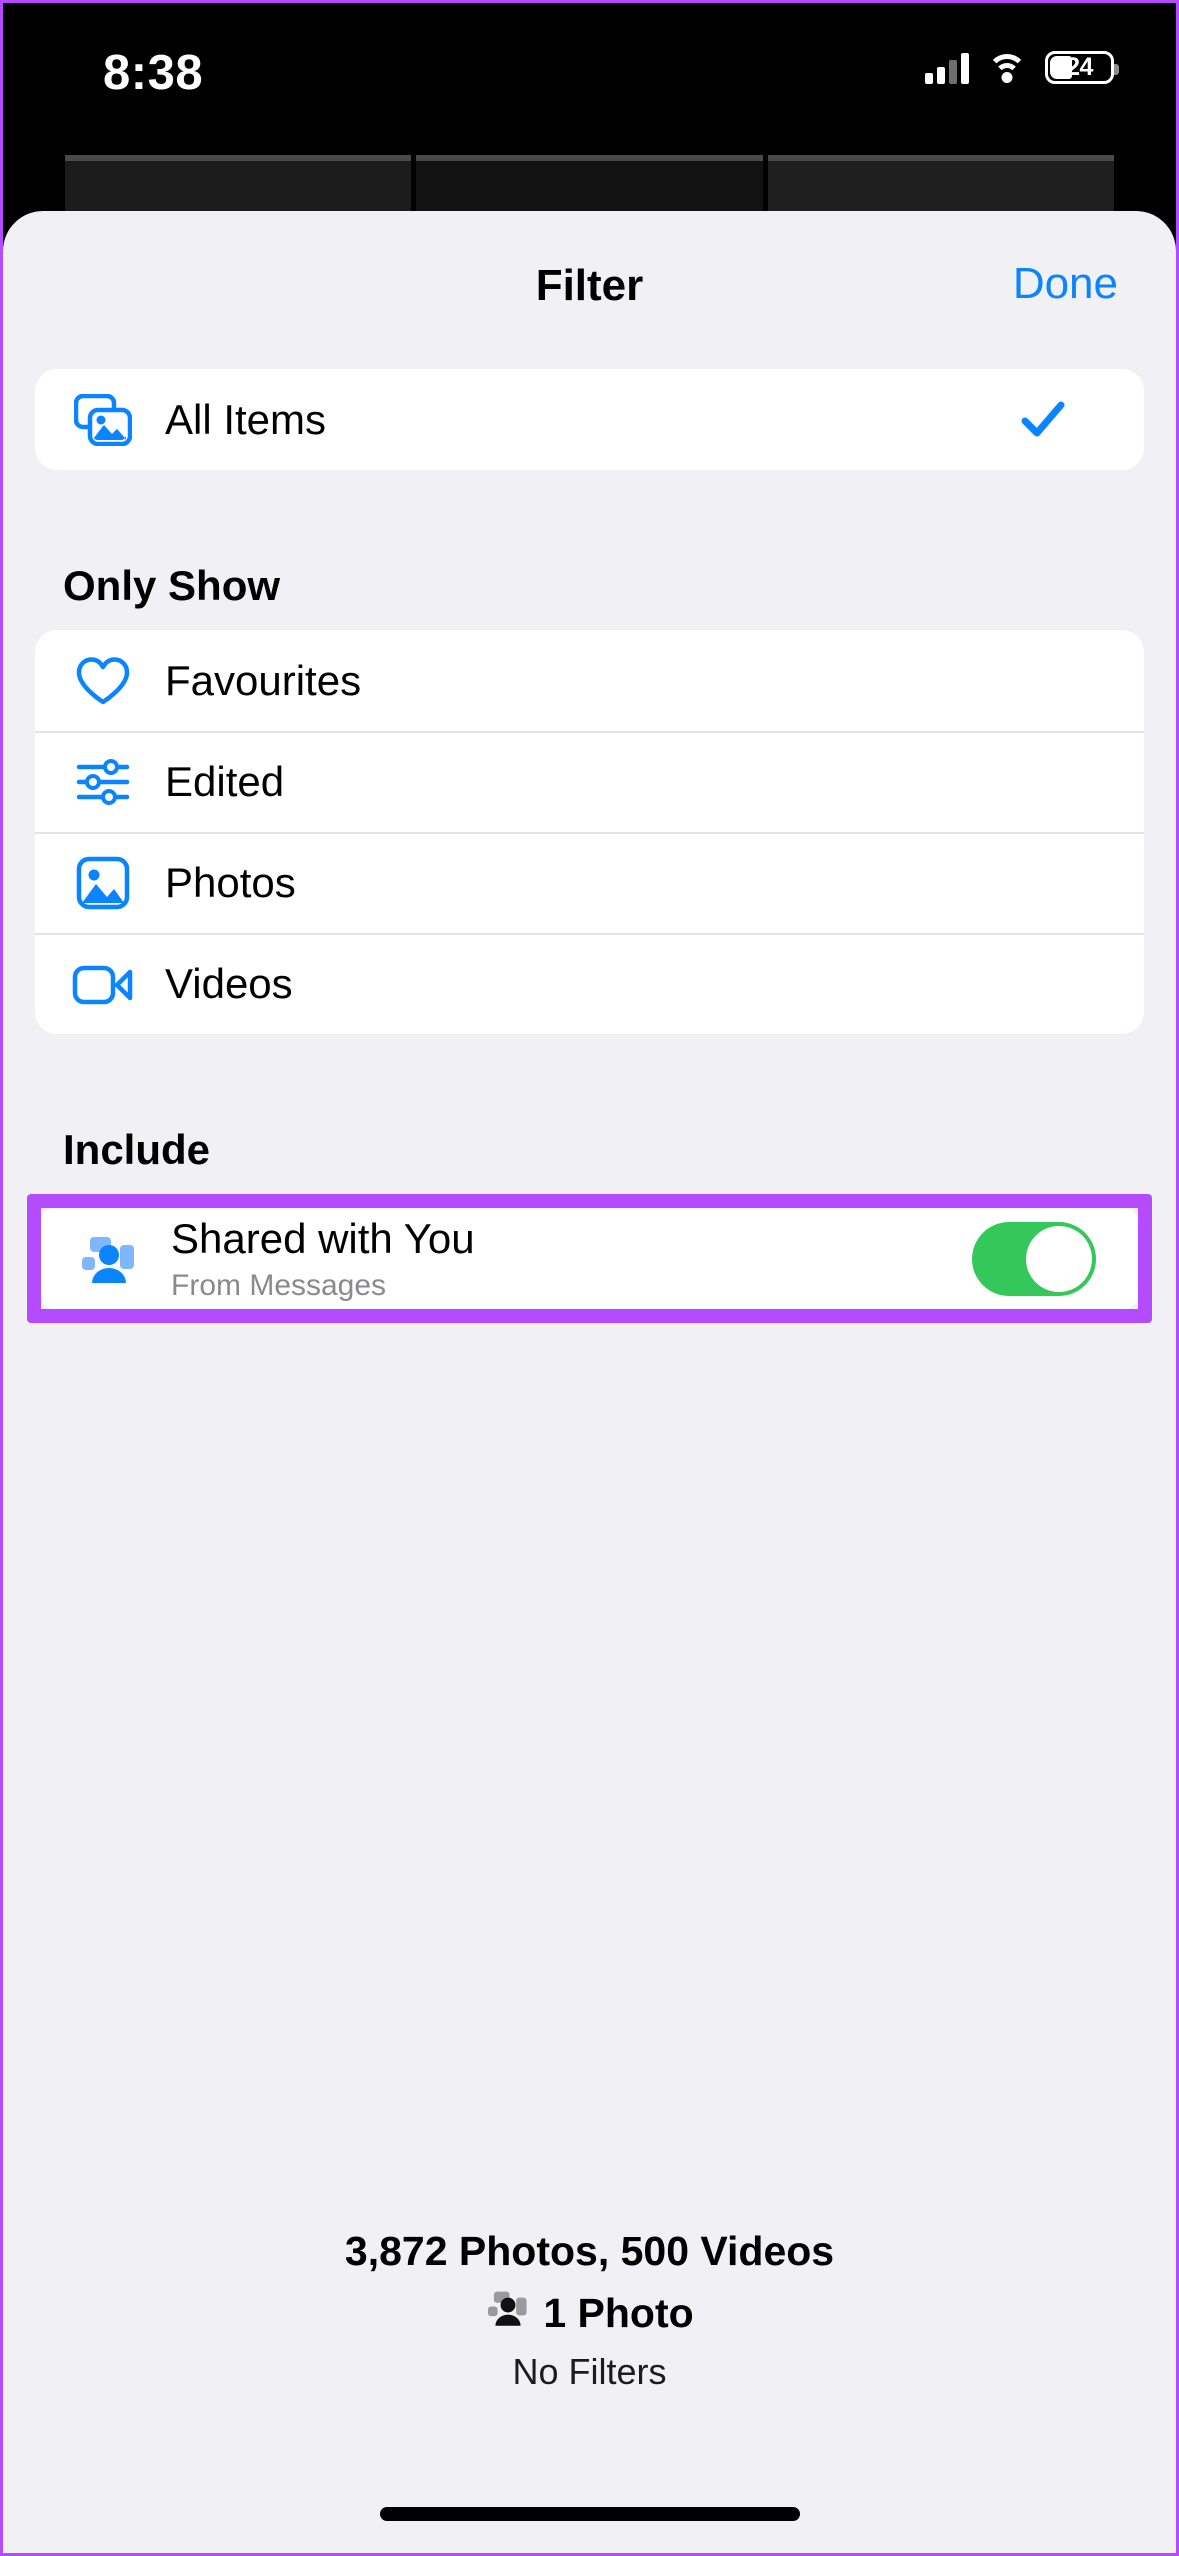 The image size is (1179, 2556). I want to click on done-button: Done, so click(1065, 284).